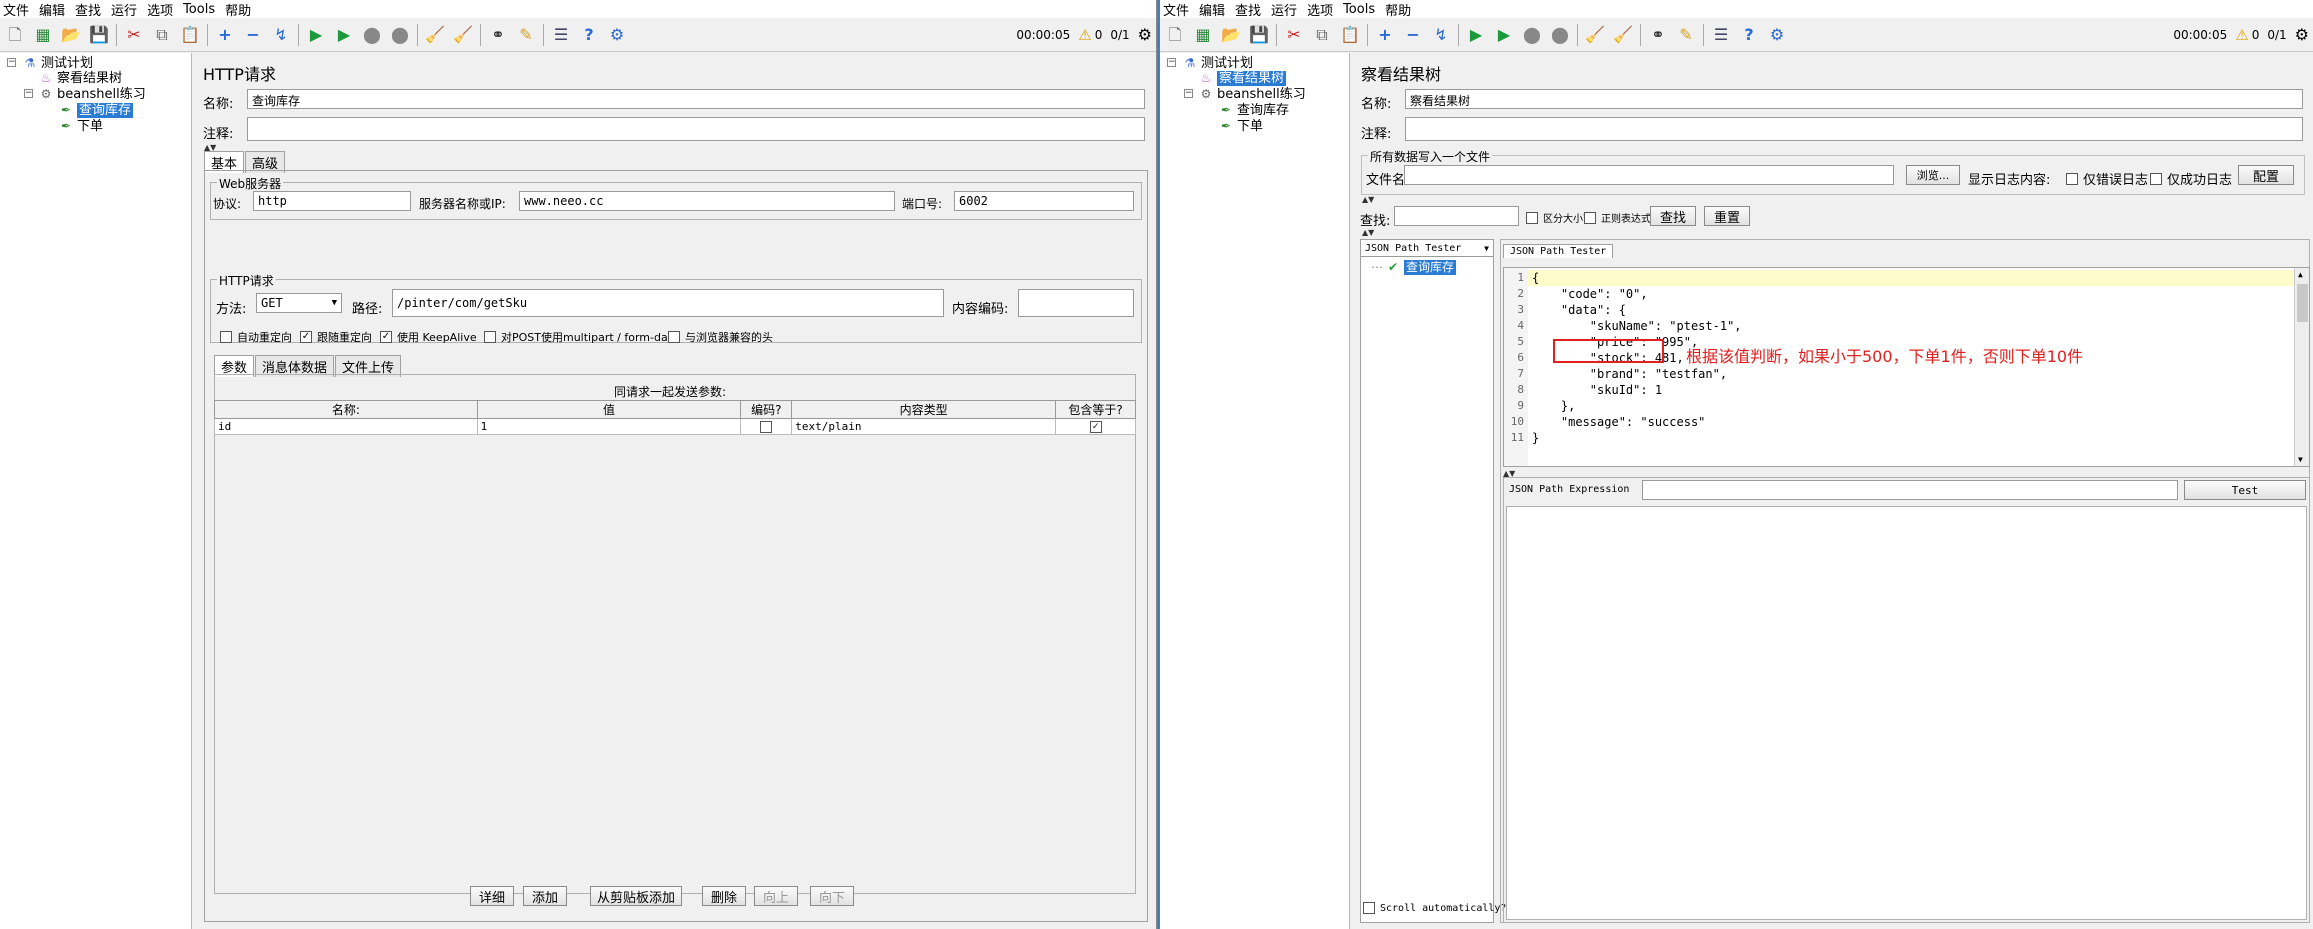 The width and height of the screenshot is (2313, 929). What do you see at coordinates (636, 896) in the screenshot?
I see `add-from-clipboard-button: 从剪贴板添加` at bounding box center [636, 896].